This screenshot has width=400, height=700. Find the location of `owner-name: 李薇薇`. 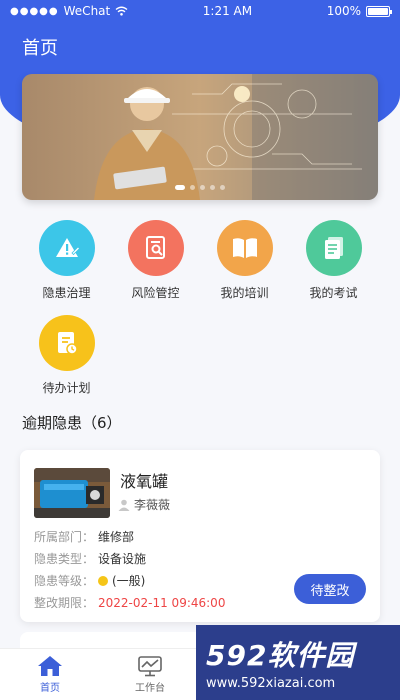

owner-name: 李薇薇 is located at coordinates (152, 505).